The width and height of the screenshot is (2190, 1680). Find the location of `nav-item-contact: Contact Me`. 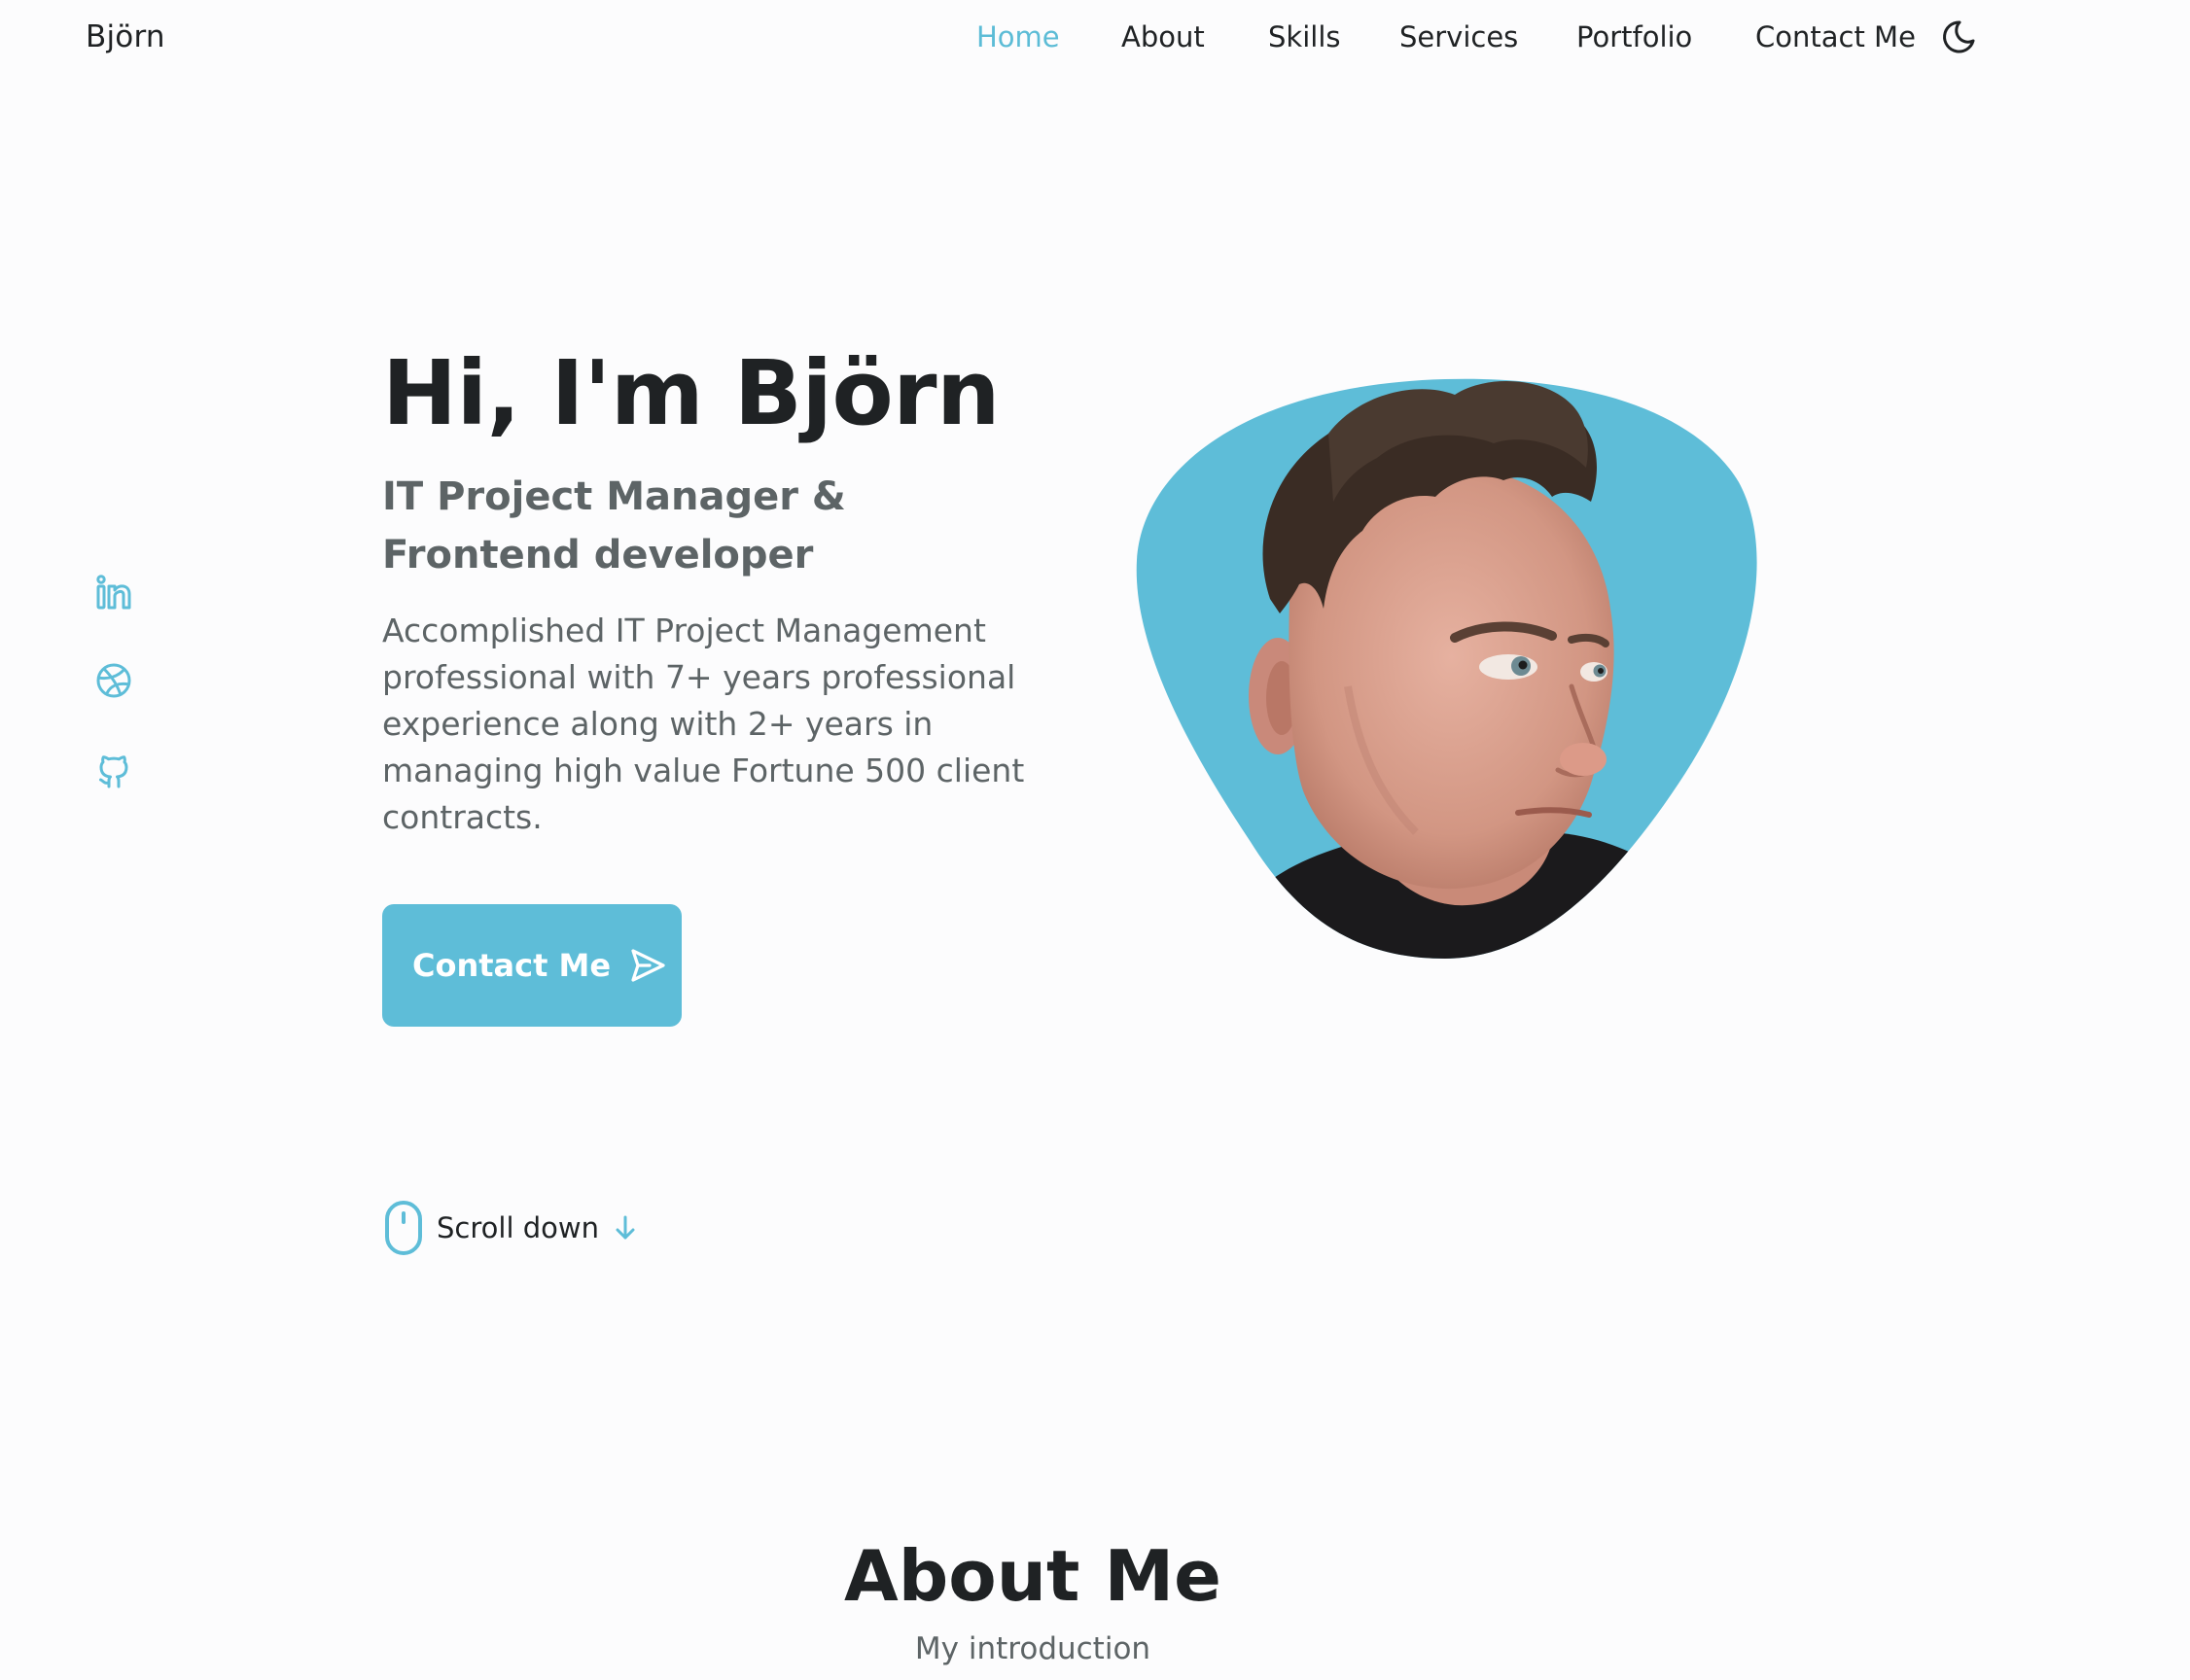

nav-item-contact: Contact Me is located at coordinates (1835, 37).